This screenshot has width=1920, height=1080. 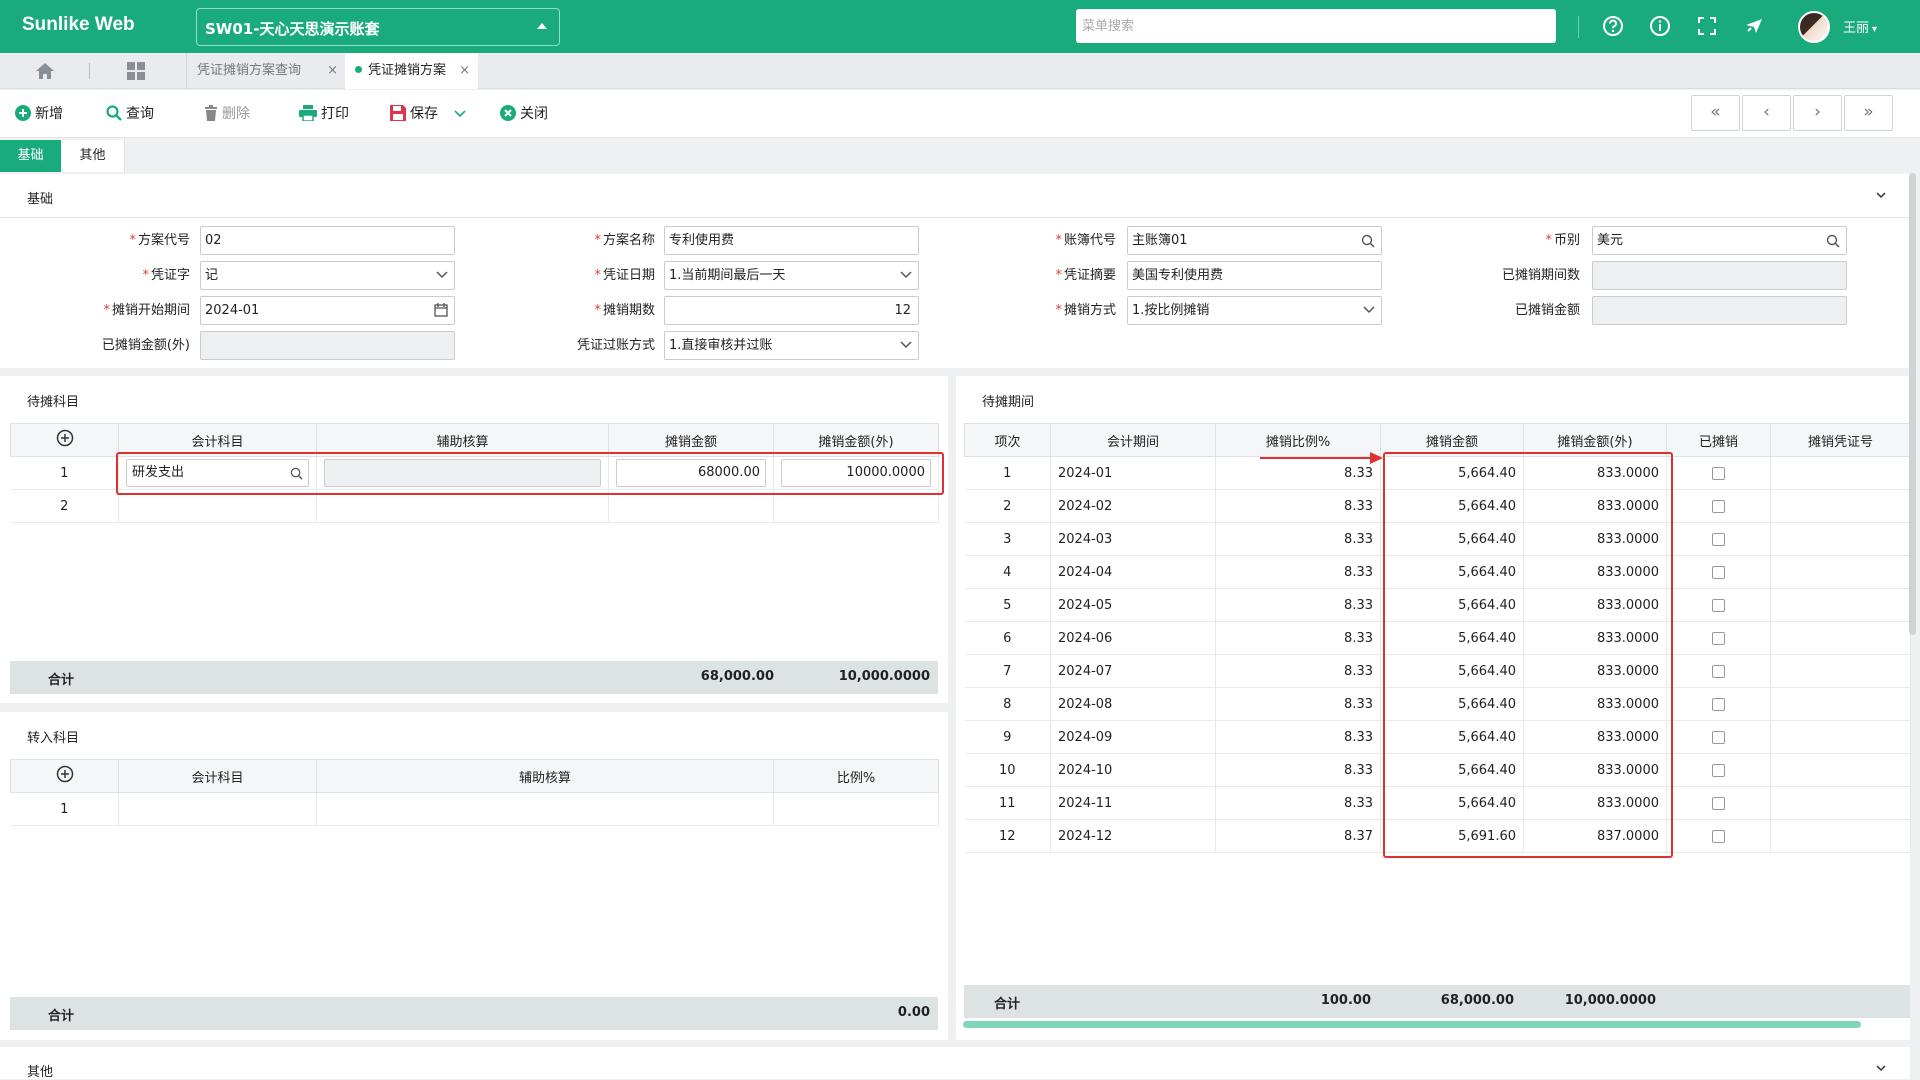 What do you see at coordinates (327, 240) in the screenshot?
I see `plan-code-input: 02` at bounding box center [327, 240].